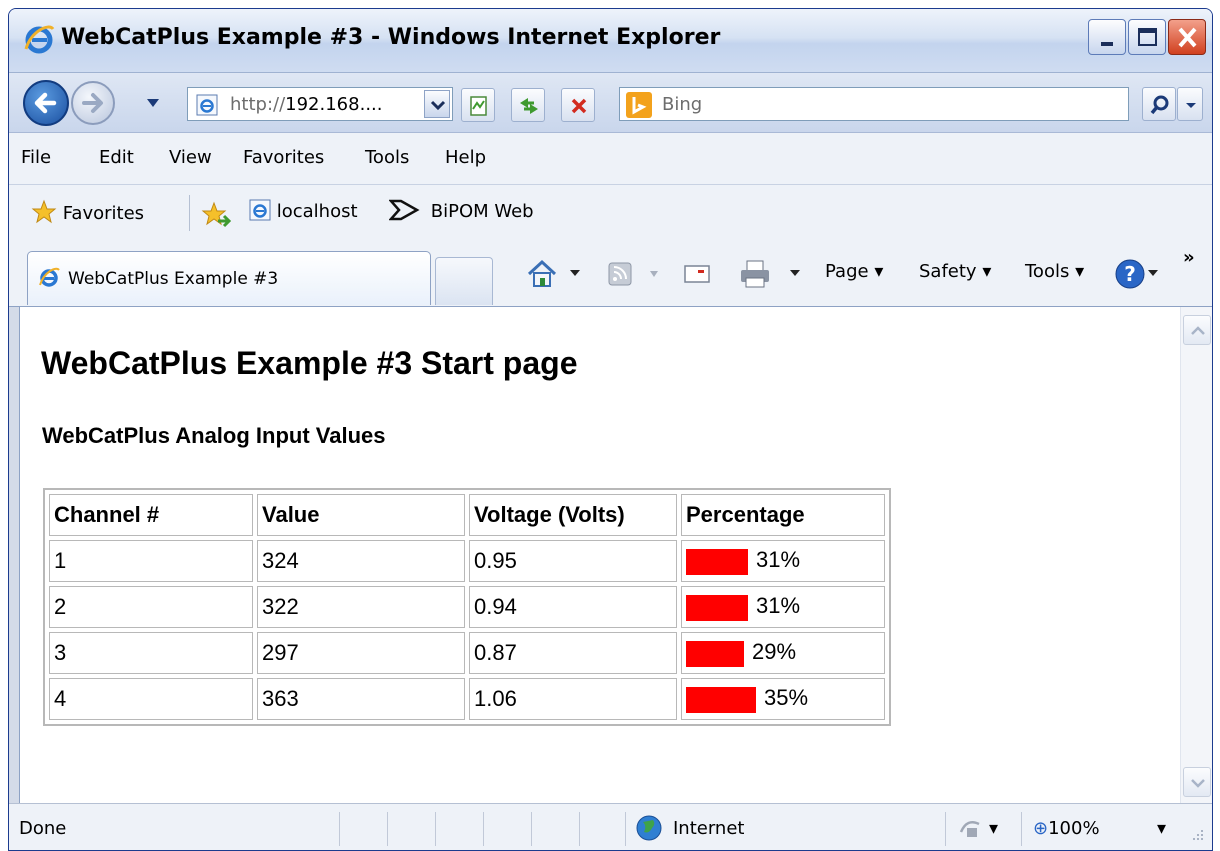 This screenshot has width=1220, height=851. Describe the element at coordinates (361, 607) in the screenshot. I see `value-cell: 322` at that location.